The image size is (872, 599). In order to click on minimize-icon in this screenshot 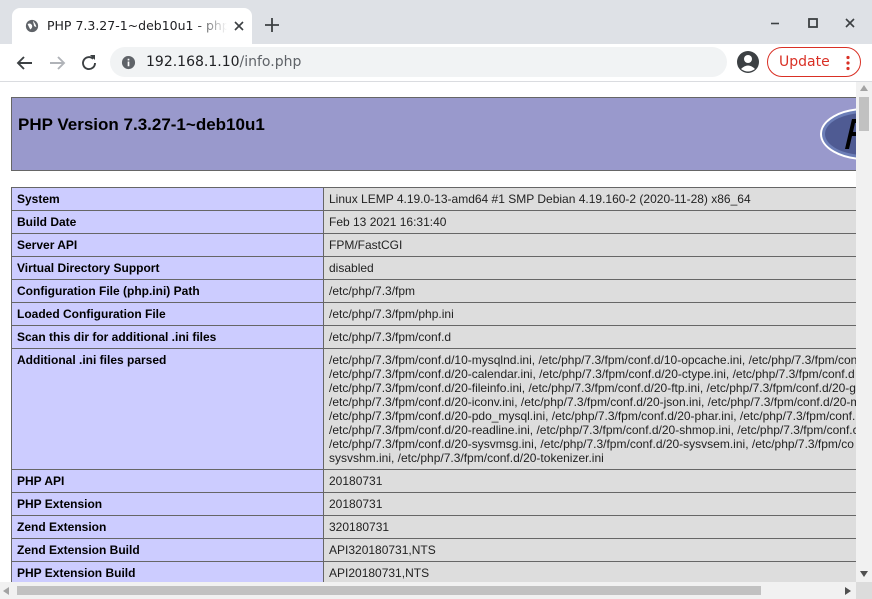, I will do `click(775, 23)`.